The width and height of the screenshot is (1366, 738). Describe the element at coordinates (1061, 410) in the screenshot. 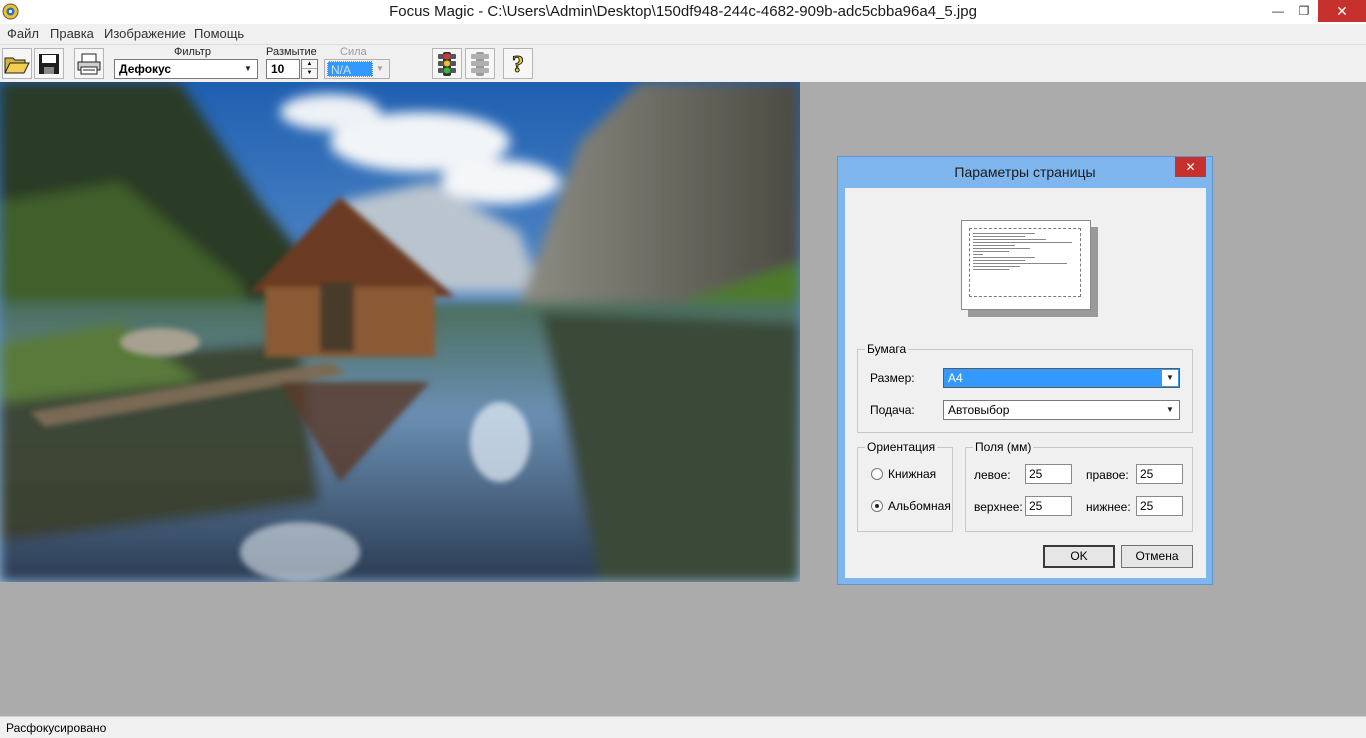

I see `paper-source-select: Автовыбор ▼` at that location.